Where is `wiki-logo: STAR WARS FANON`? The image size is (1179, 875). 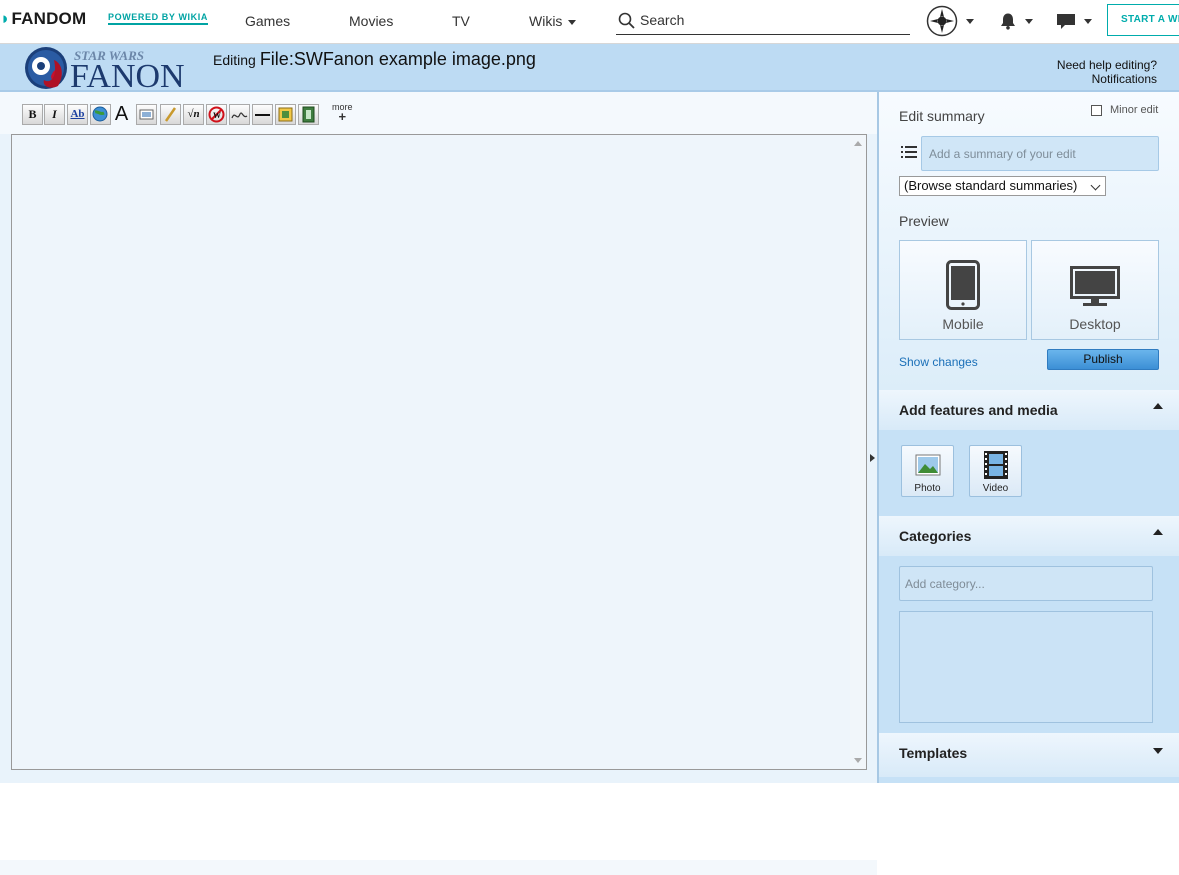 wiki-logo: STAR WARS FANON is located at coordinates (107, 70).